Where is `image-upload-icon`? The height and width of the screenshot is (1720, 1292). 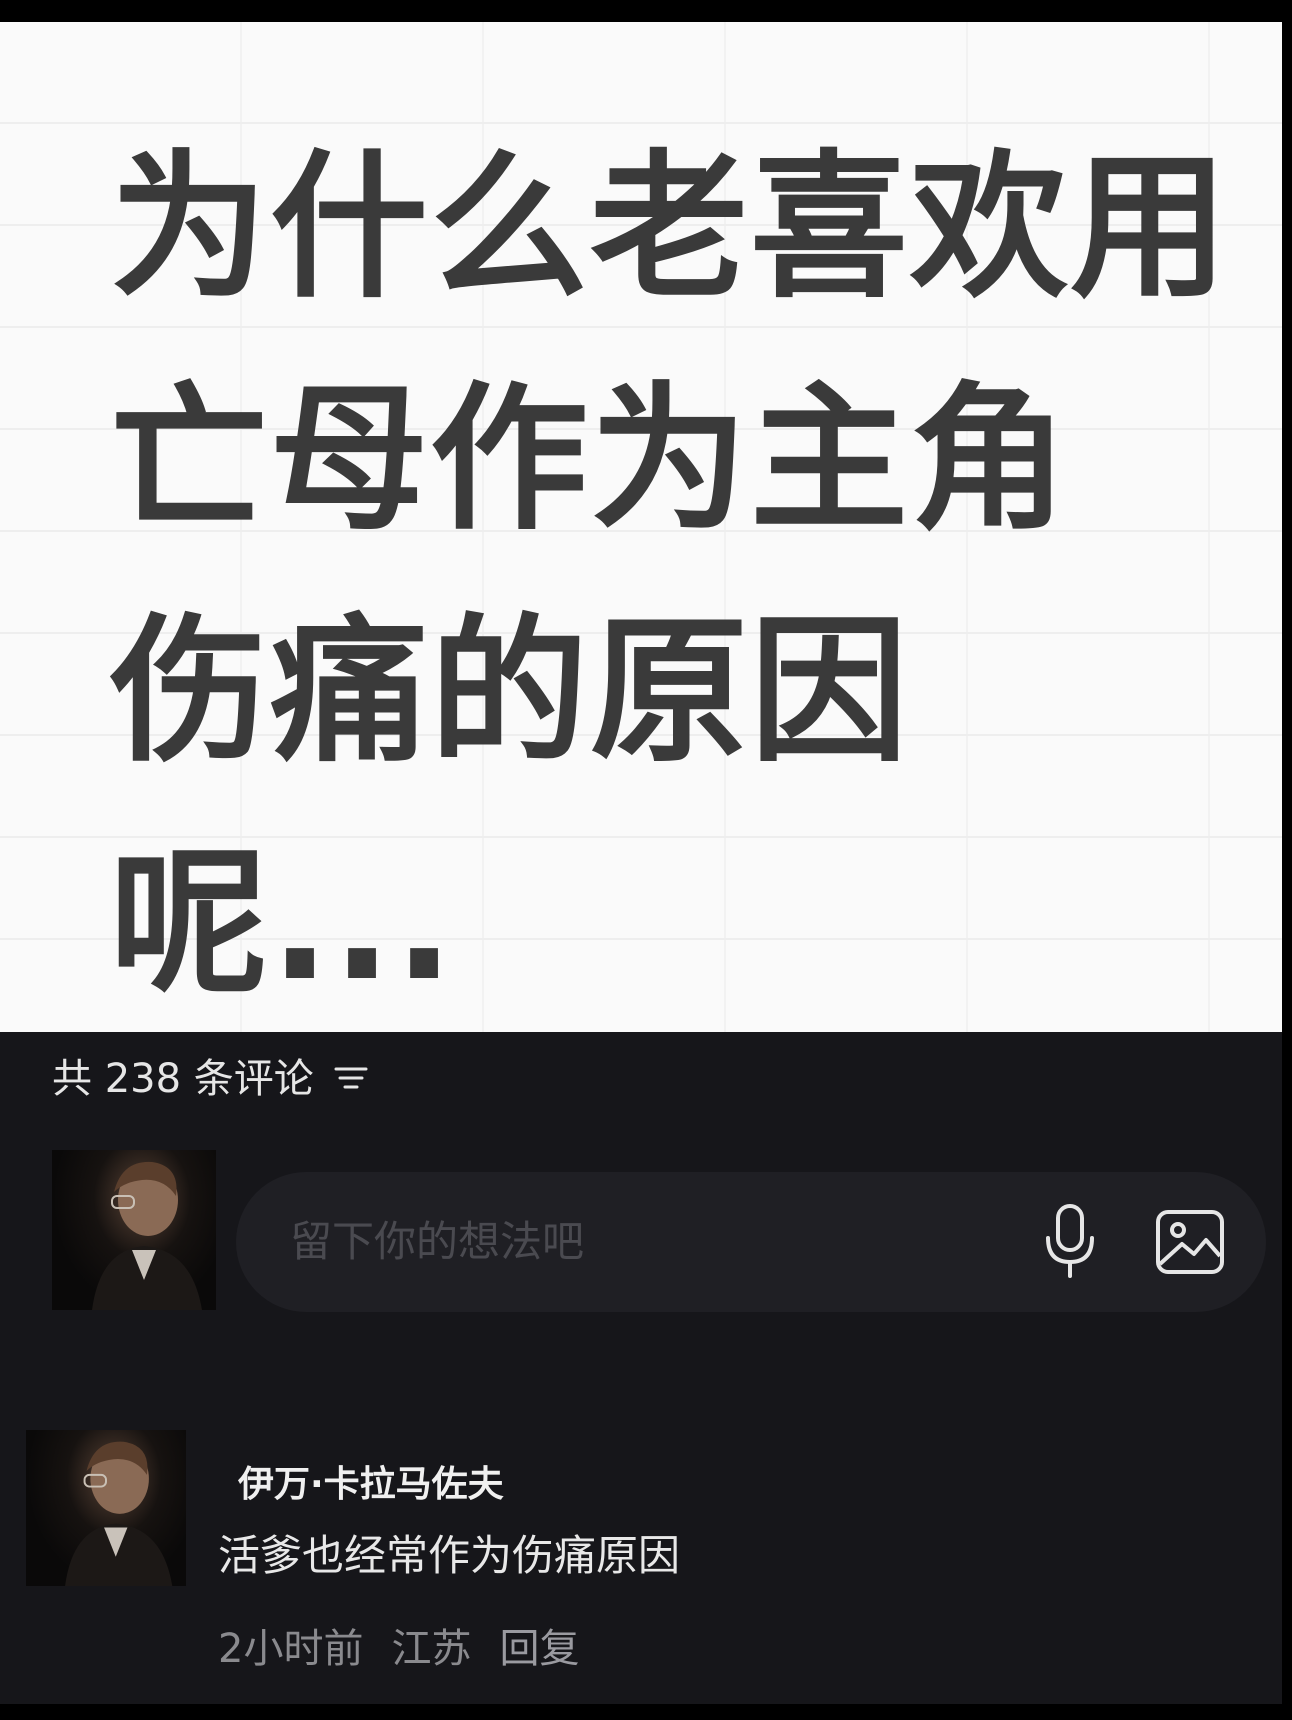
image-upload-icon is located at coordinates (1190, 1242).